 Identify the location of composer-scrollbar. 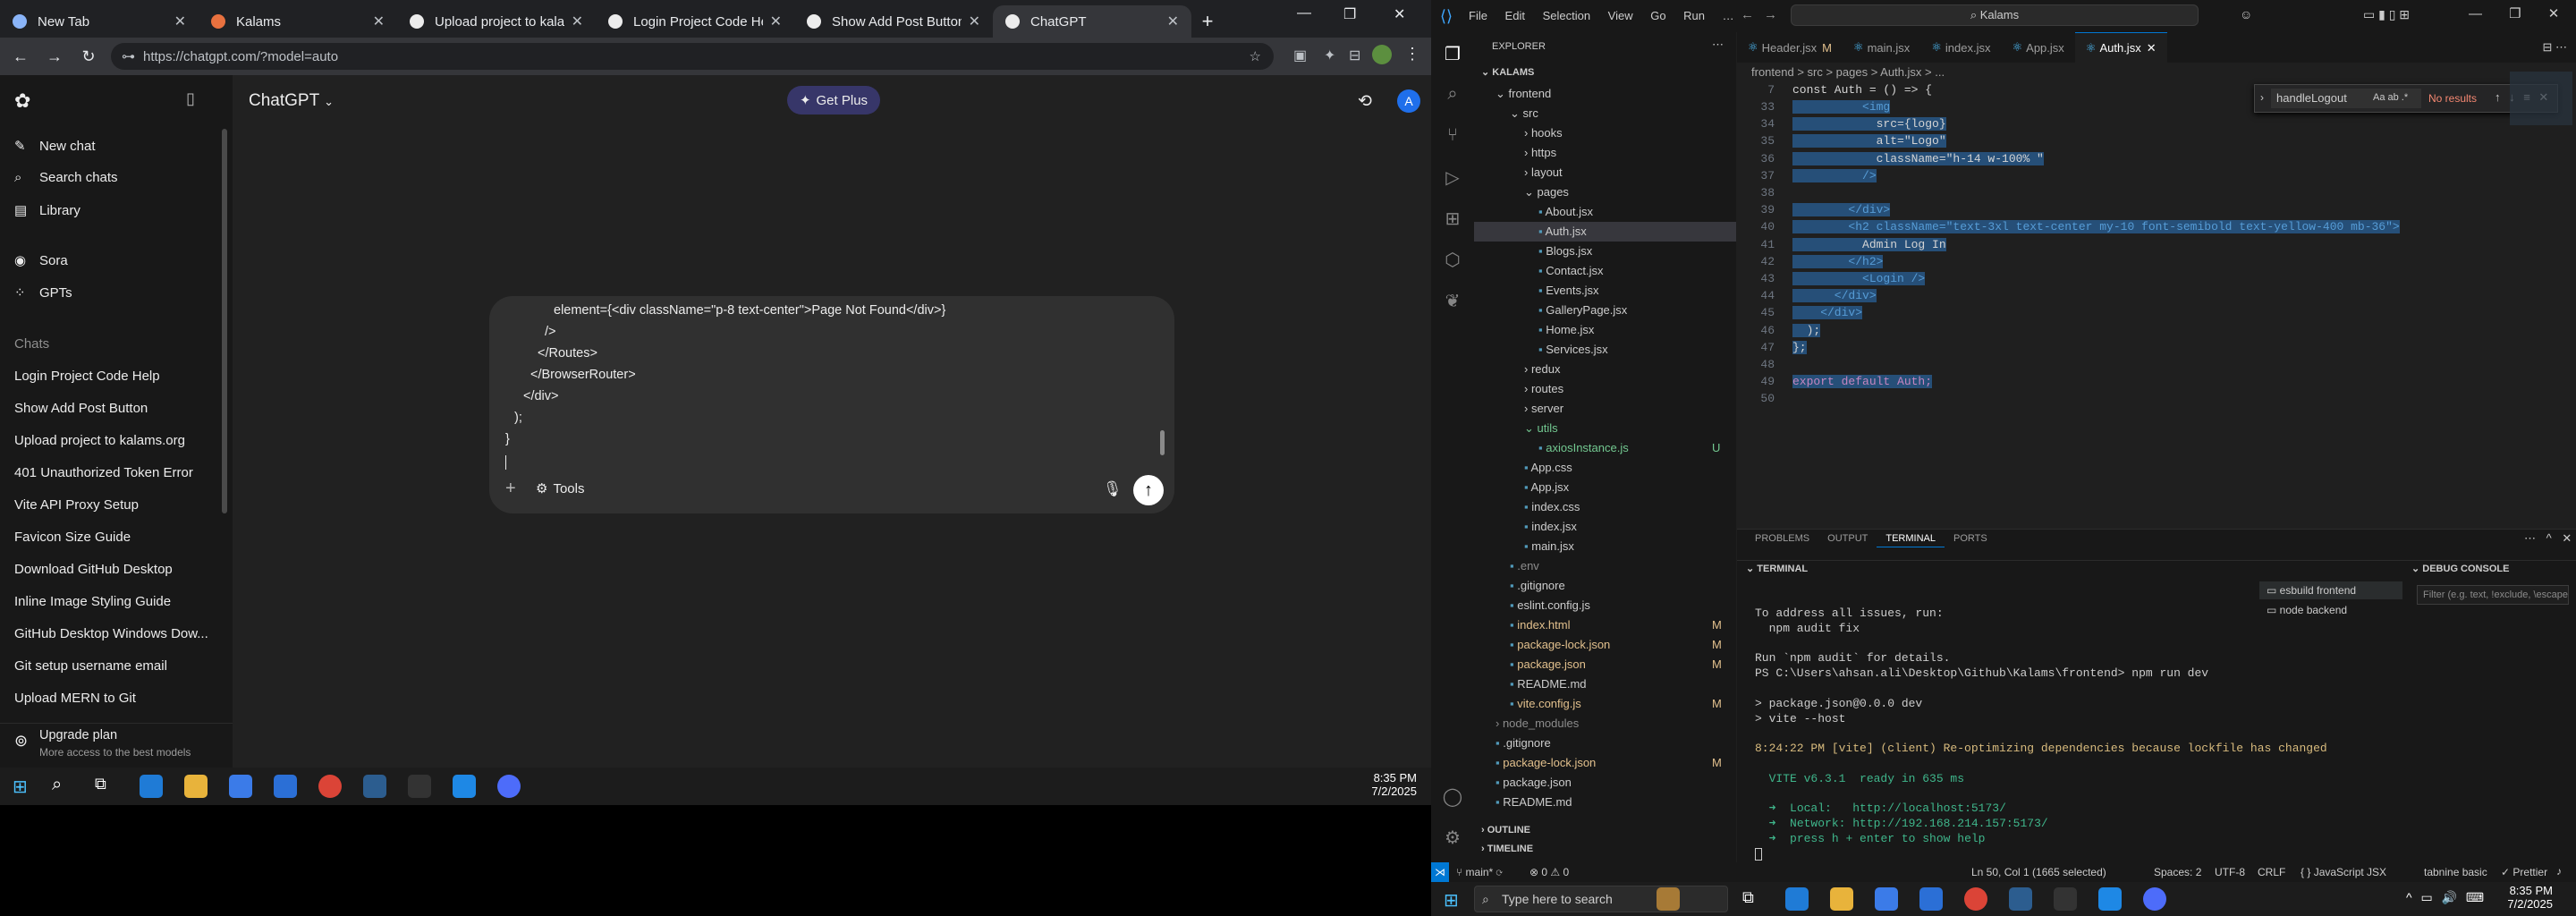
(1162, 442).